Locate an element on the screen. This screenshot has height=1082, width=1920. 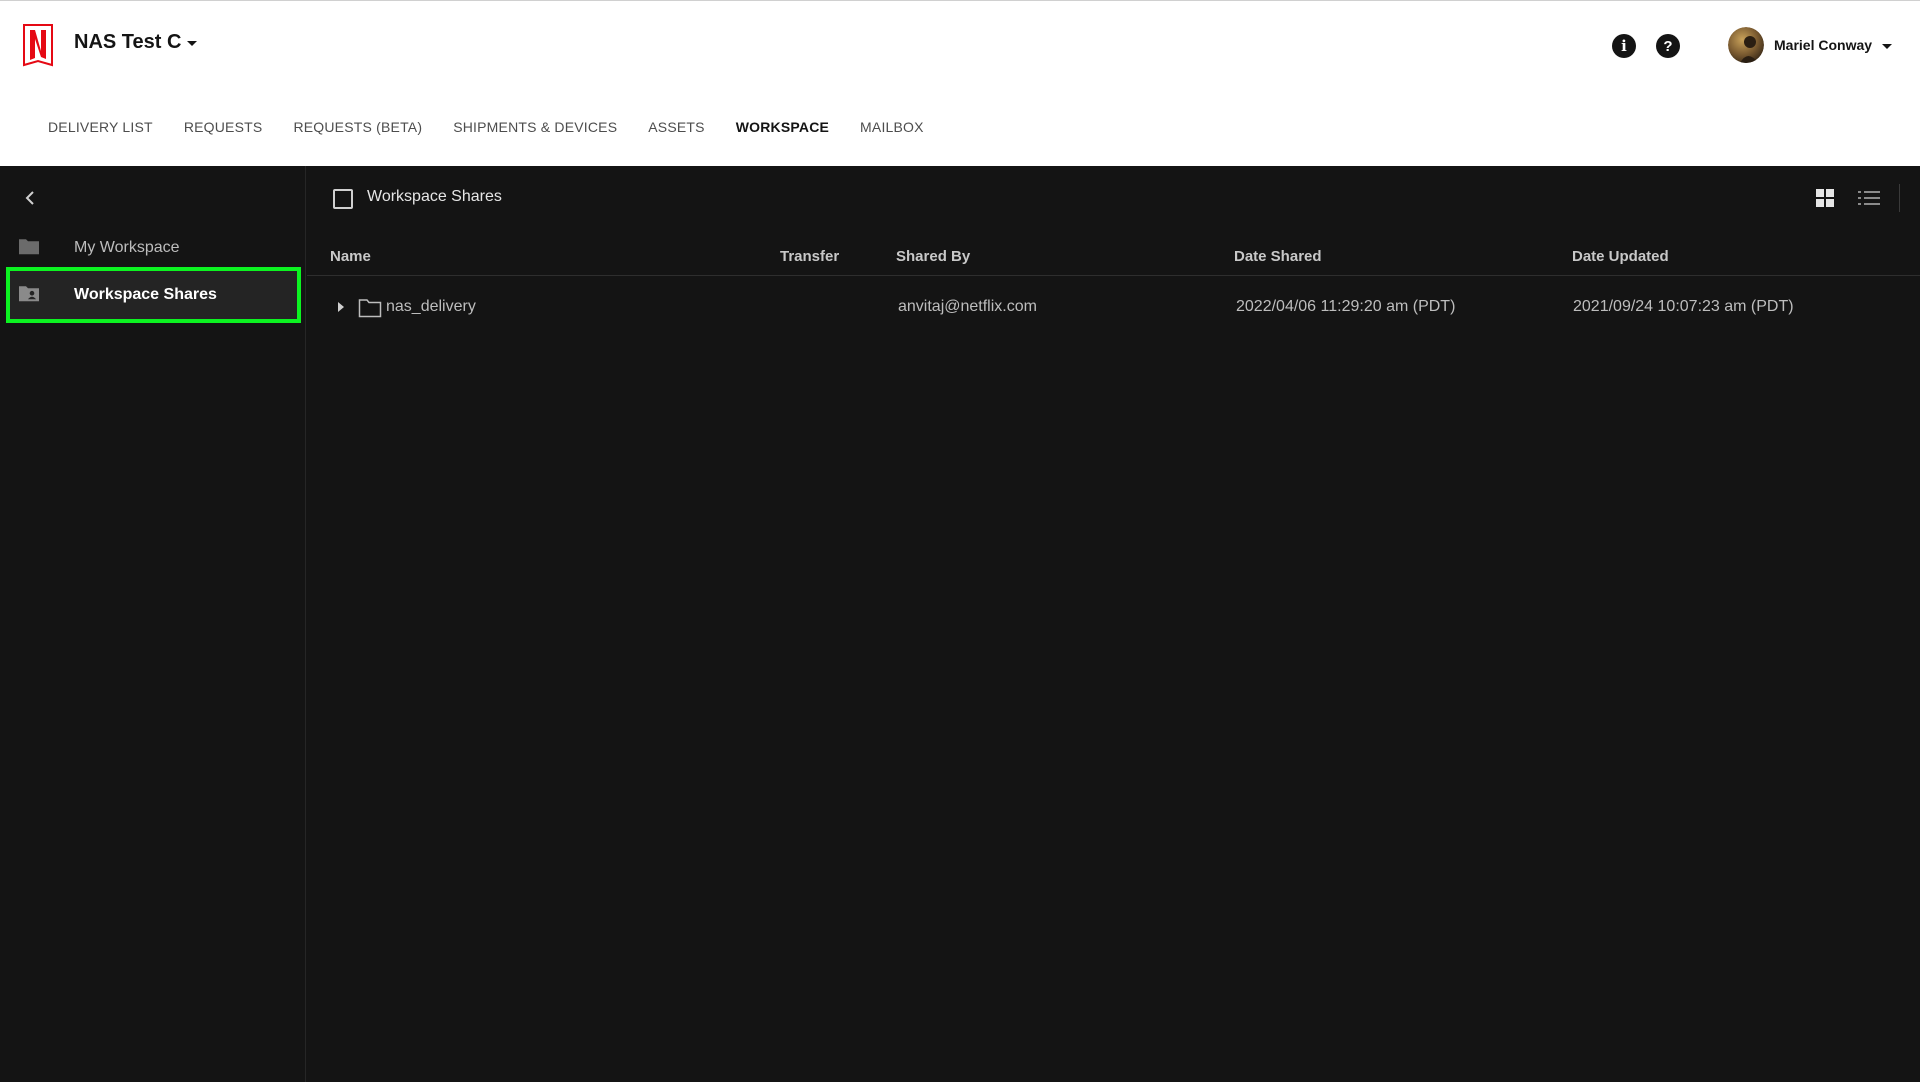
nav-delivery-list: DELIVERY LIST is located at coordinates (100, 127).